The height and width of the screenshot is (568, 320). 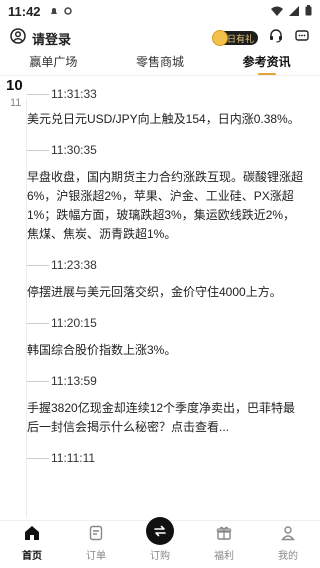 I want to click on news-time: 11:30:35, so click(x=74, y=150).